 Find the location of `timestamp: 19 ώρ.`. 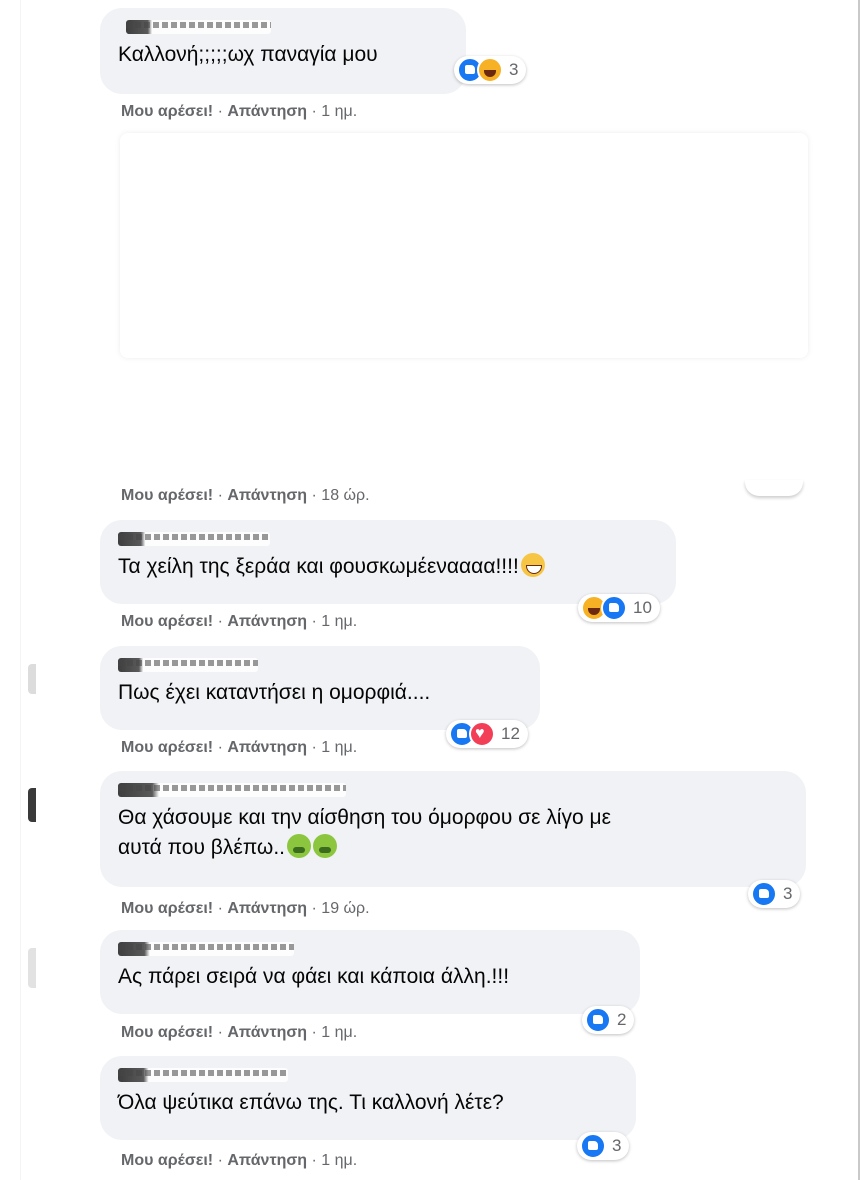

timestamp: 19 ώρ. is located at coordinates (345, 908).